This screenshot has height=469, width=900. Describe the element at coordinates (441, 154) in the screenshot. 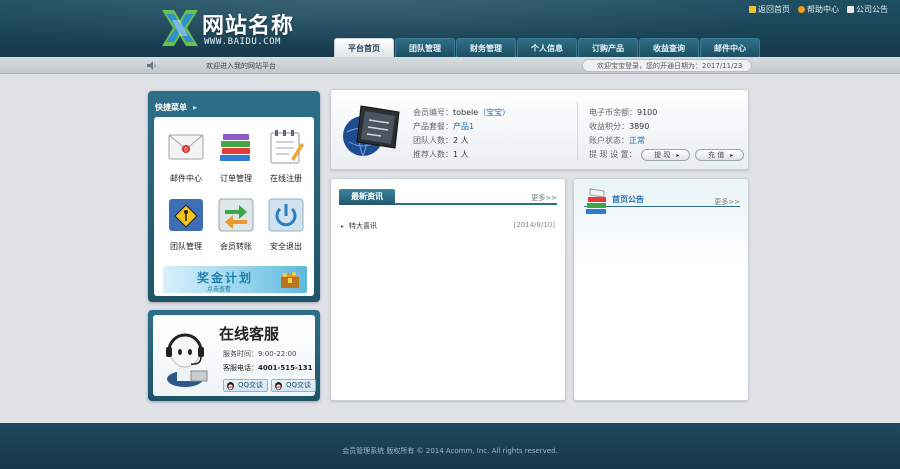

I see `referral-count-row: 推荐人数：1 人` at that location.